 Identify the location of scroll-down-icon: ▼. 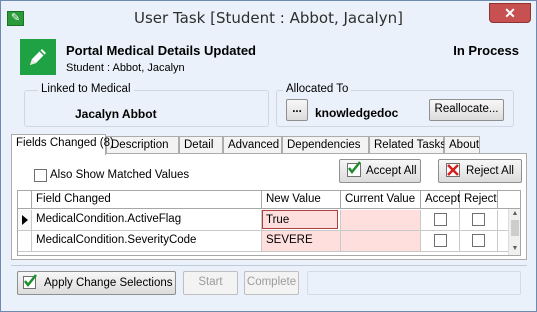
(514, 249).